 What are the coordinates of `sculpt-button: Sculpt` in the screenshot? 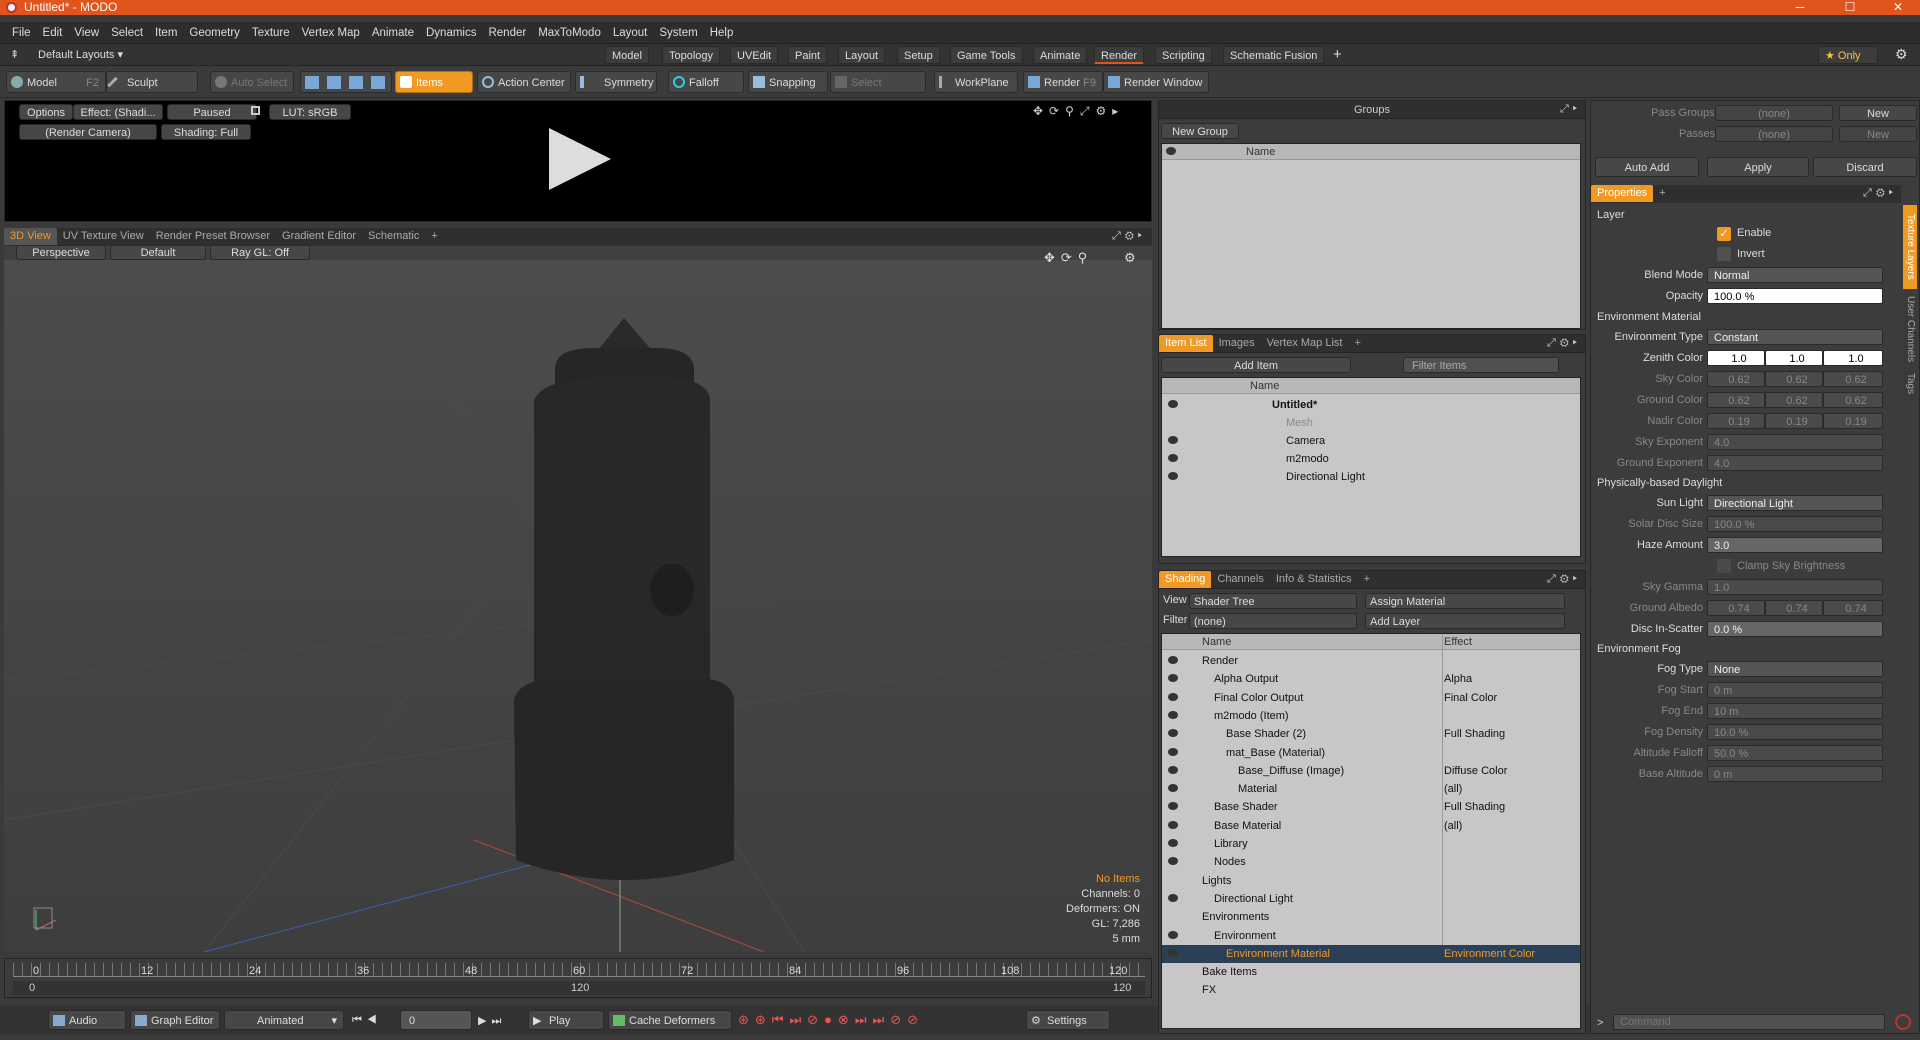 It's located at (152, 82).